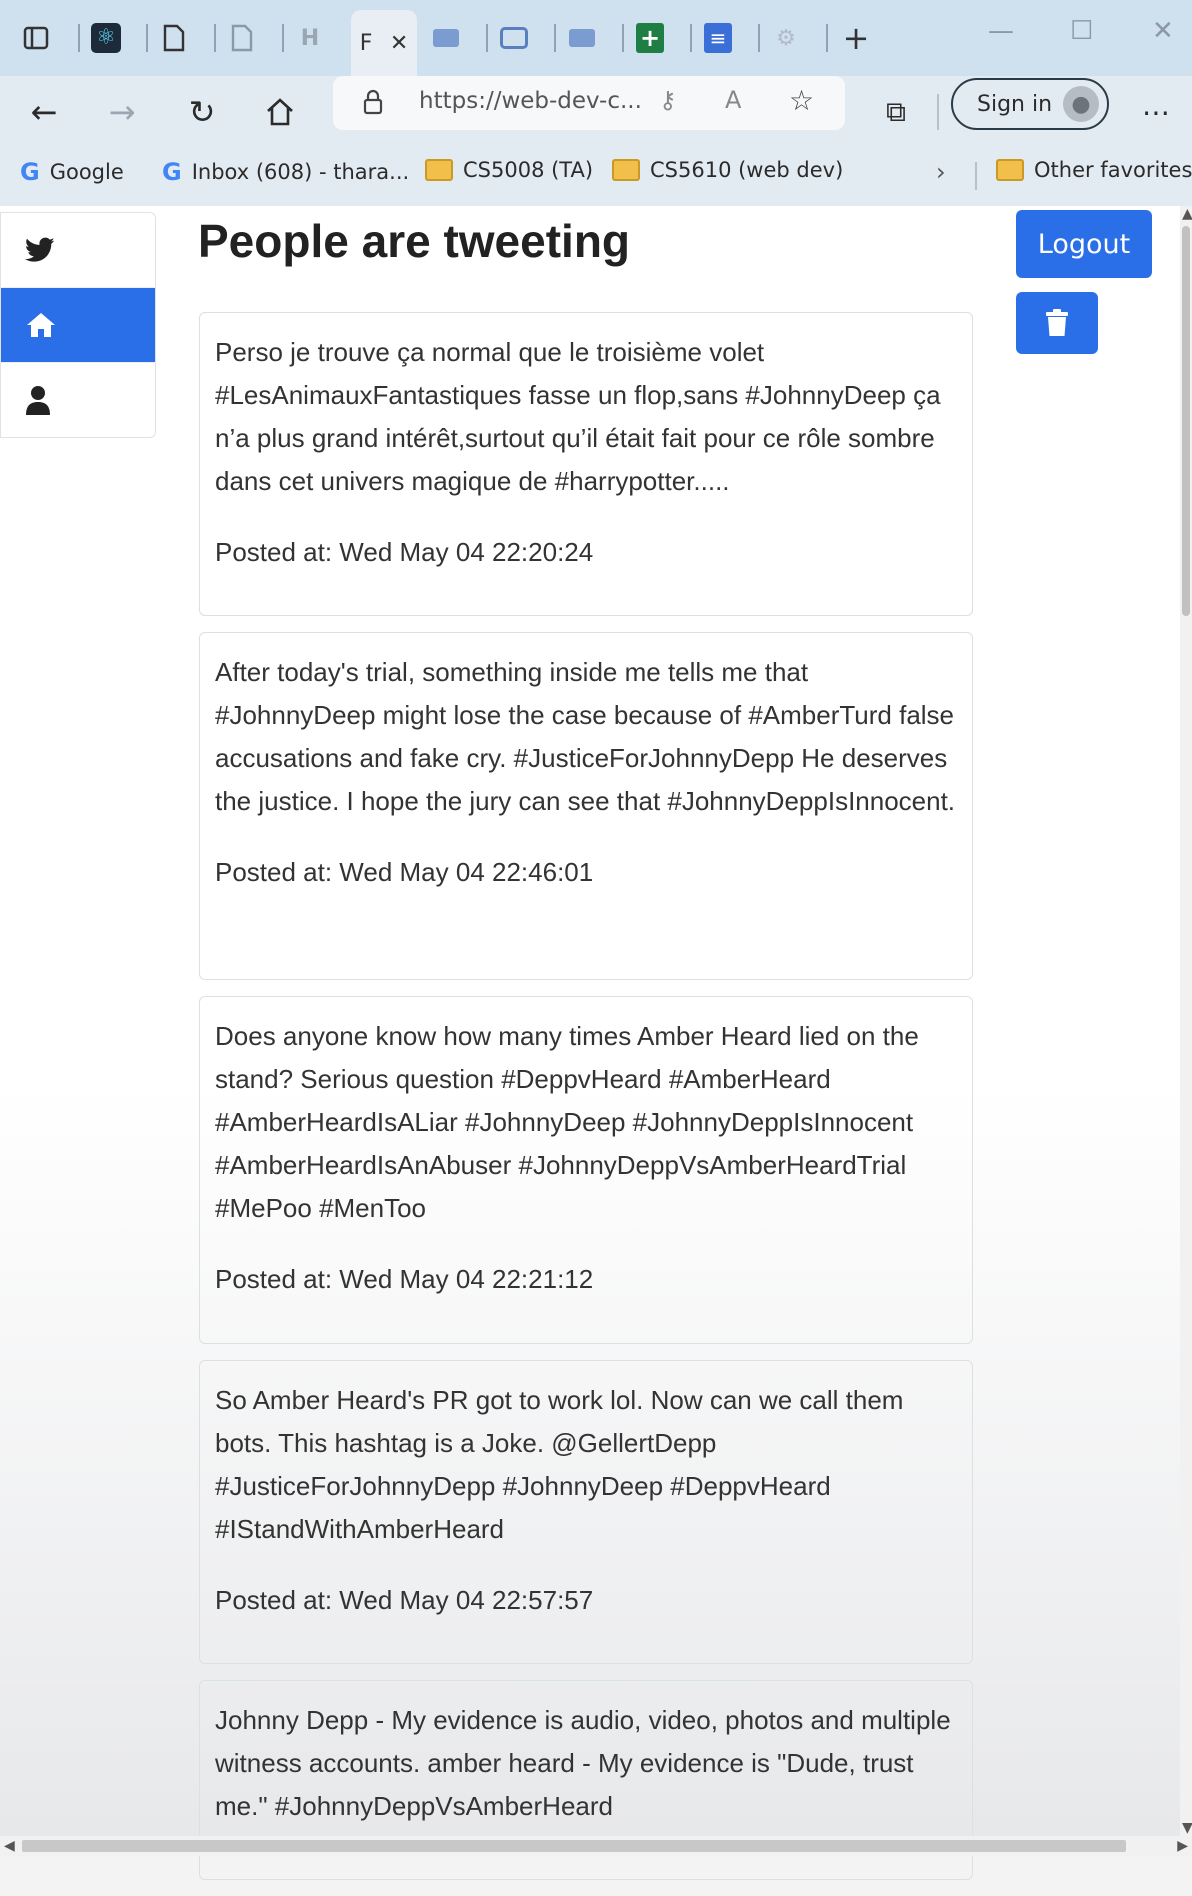 Image resolution: width=1192 pixels, height=1896 pixels. What do you see at coordinates (174, 38) in the screenshot?
I see `document-tab-icon` at bounding box center [174, 38].